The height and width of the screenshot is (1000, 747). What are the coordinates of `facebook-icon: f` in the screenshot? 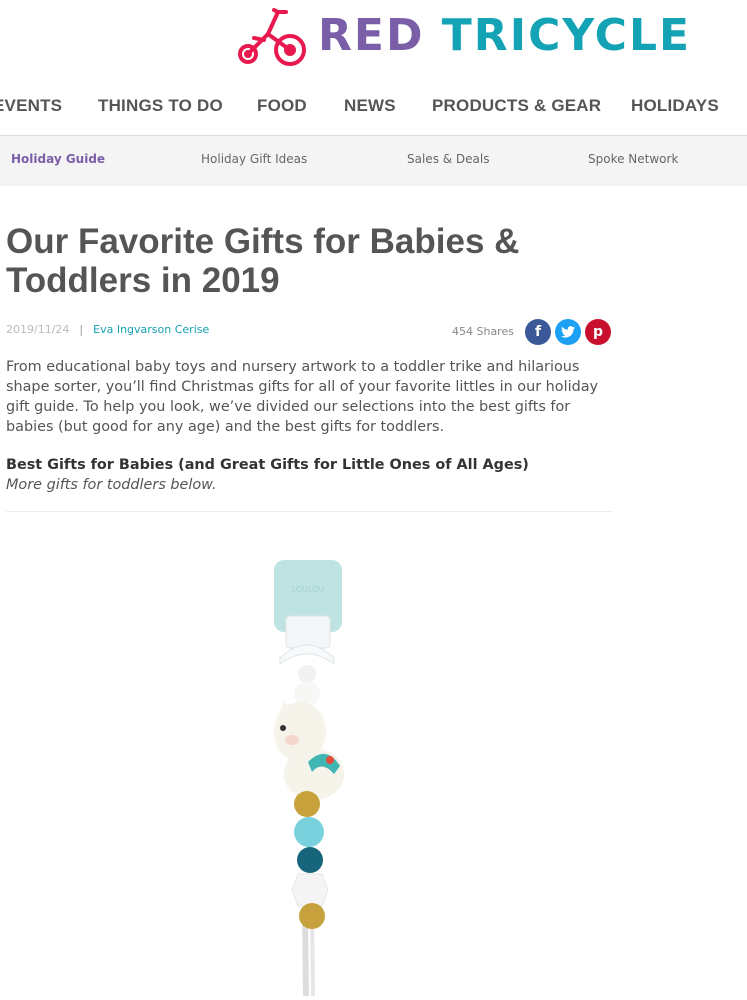 It's located at (538, 332).